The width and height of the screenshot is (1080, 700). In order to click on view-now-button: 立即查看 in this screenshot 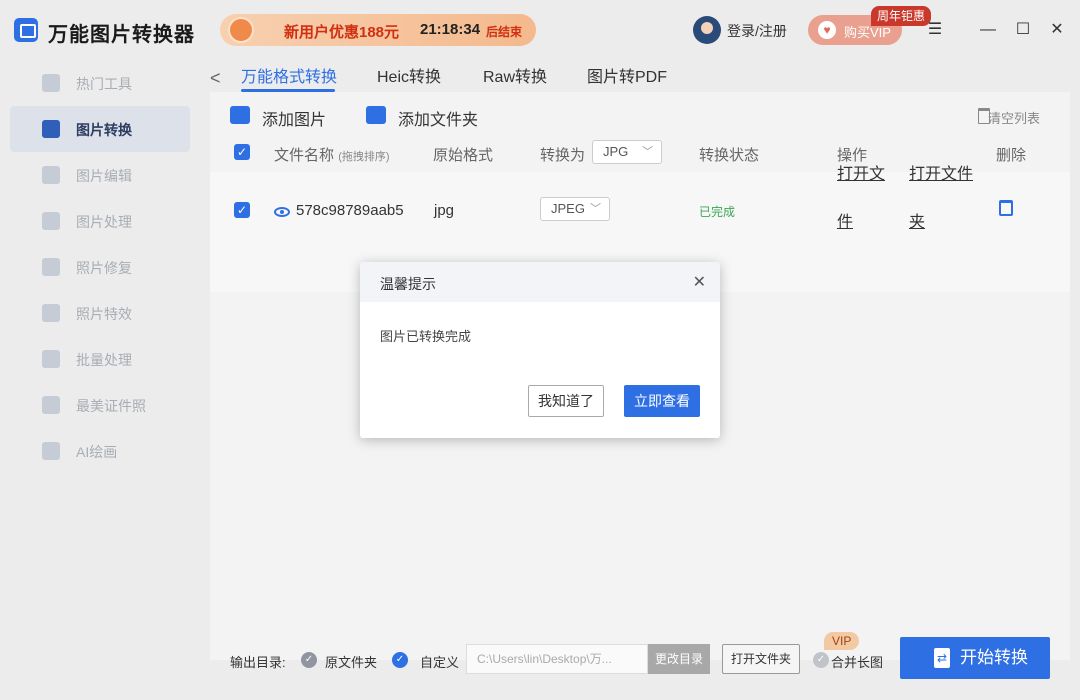, I will do `click(662, 401)`.